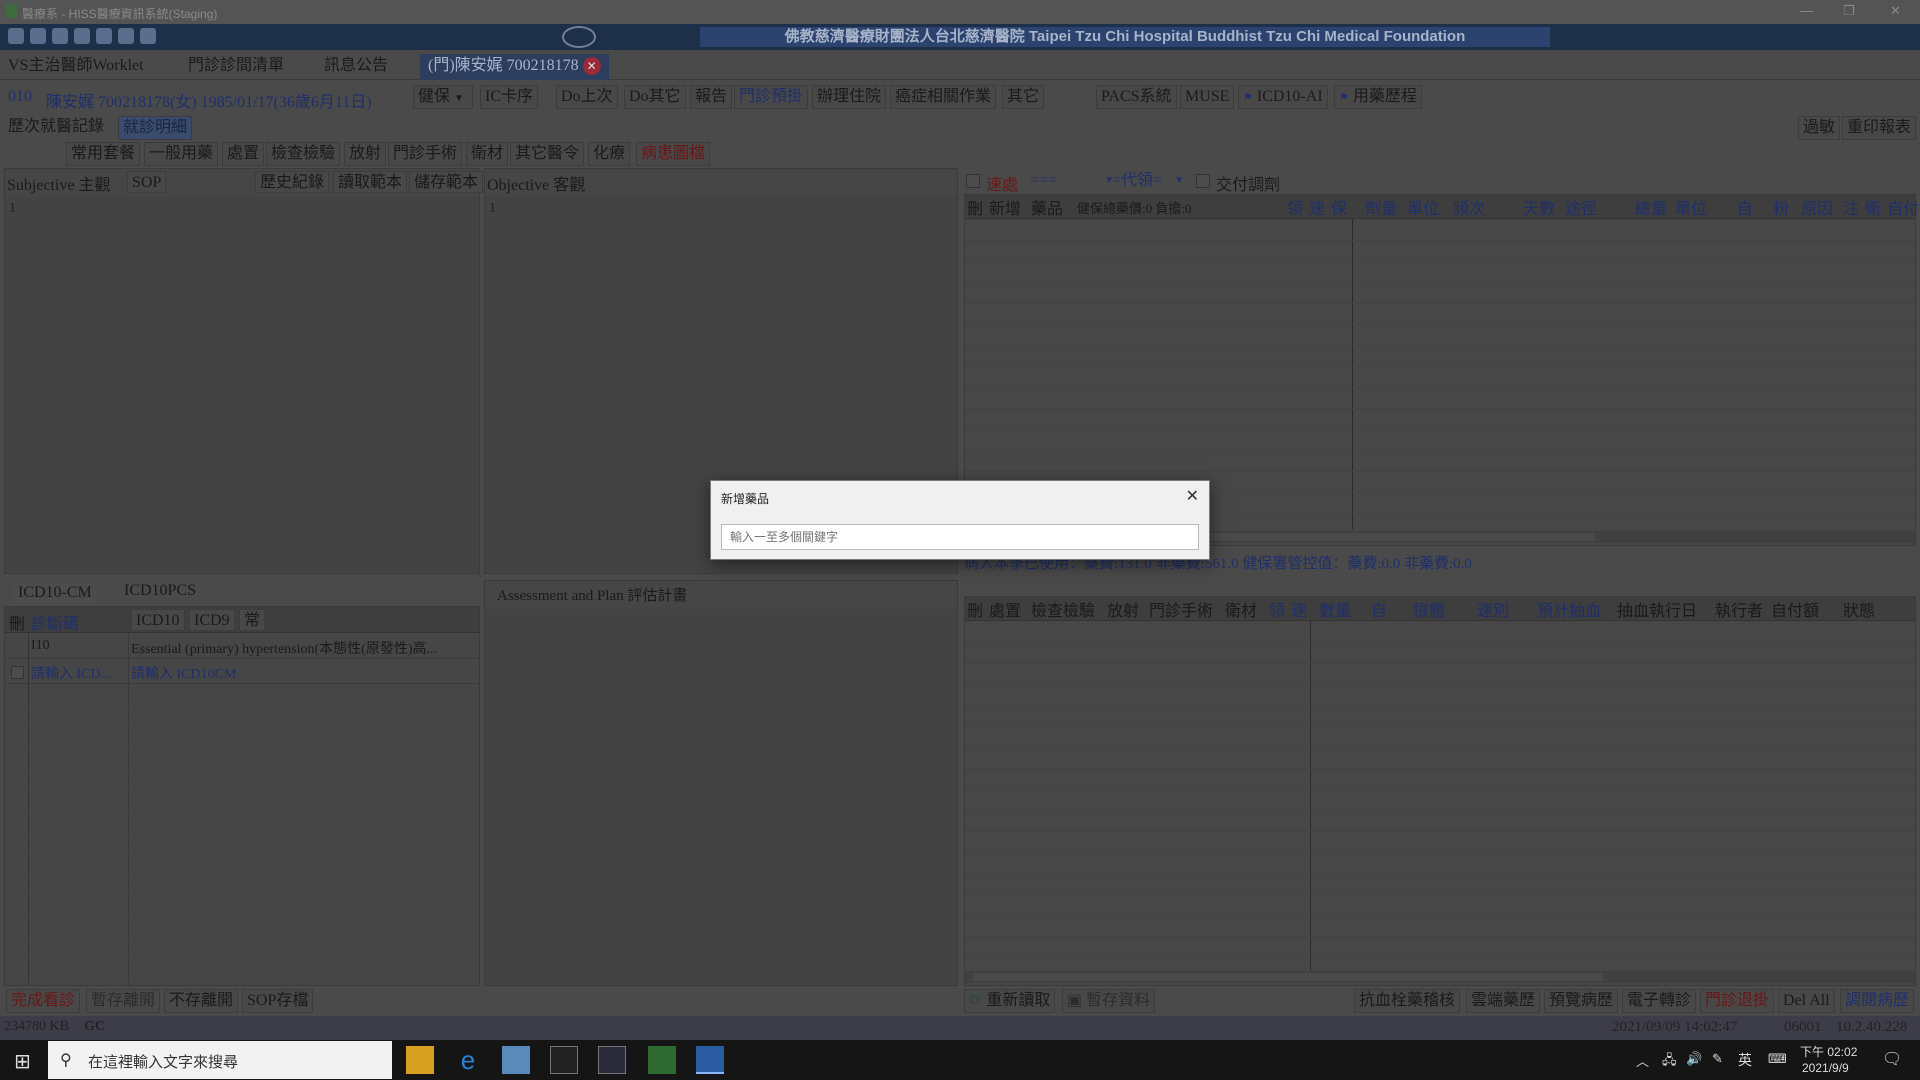 The width and height of the screenshot is (1920, 1080). I want to click on taskbar-time: 下午 02:02, so click(1828, 1051).